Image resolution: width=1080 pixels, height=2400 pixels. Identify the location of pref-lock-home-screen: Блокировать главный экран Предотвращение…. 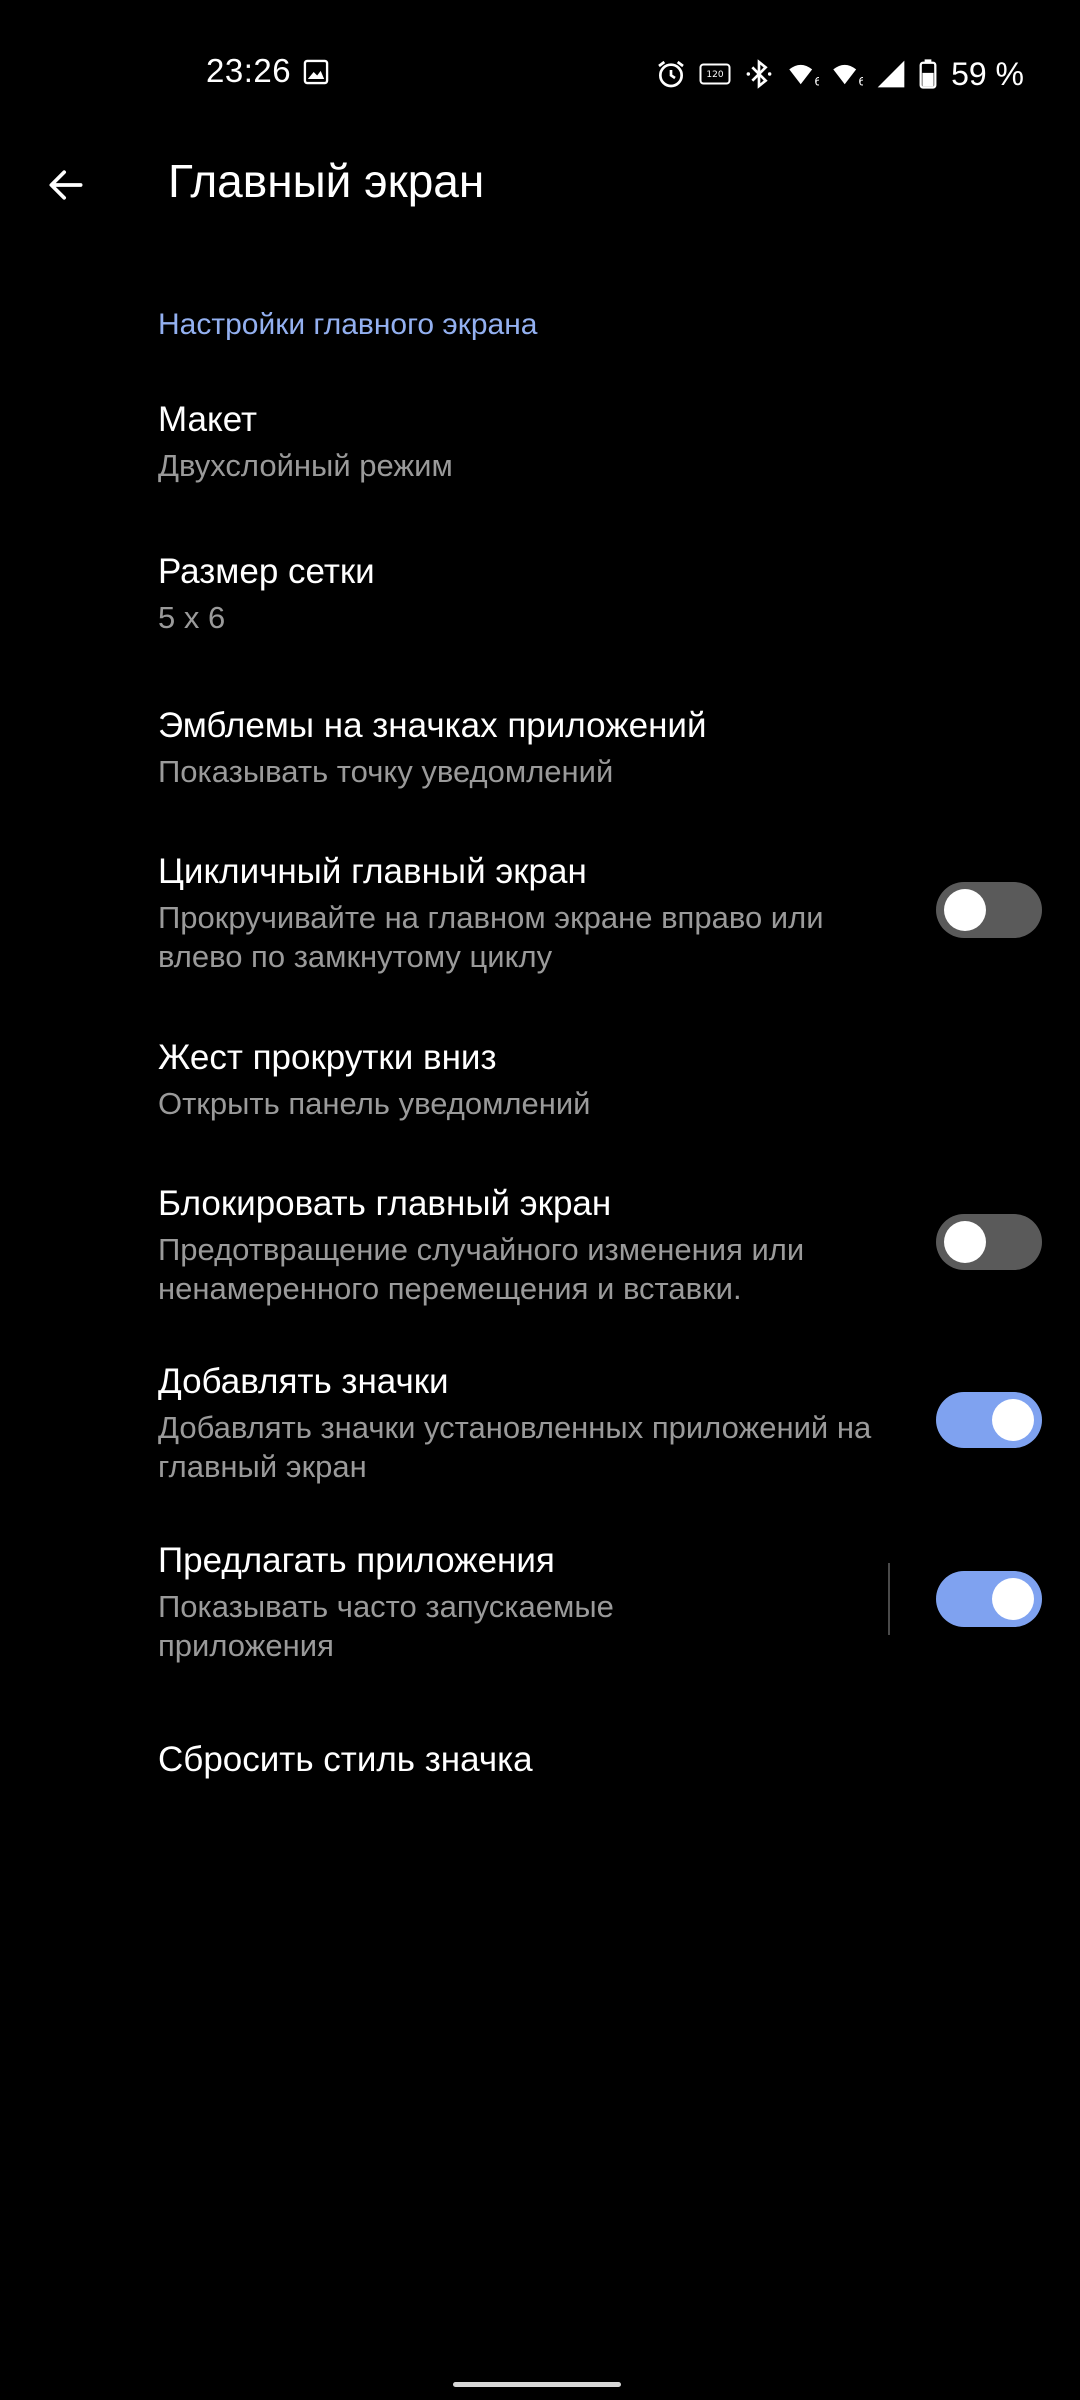
(540, 1244).